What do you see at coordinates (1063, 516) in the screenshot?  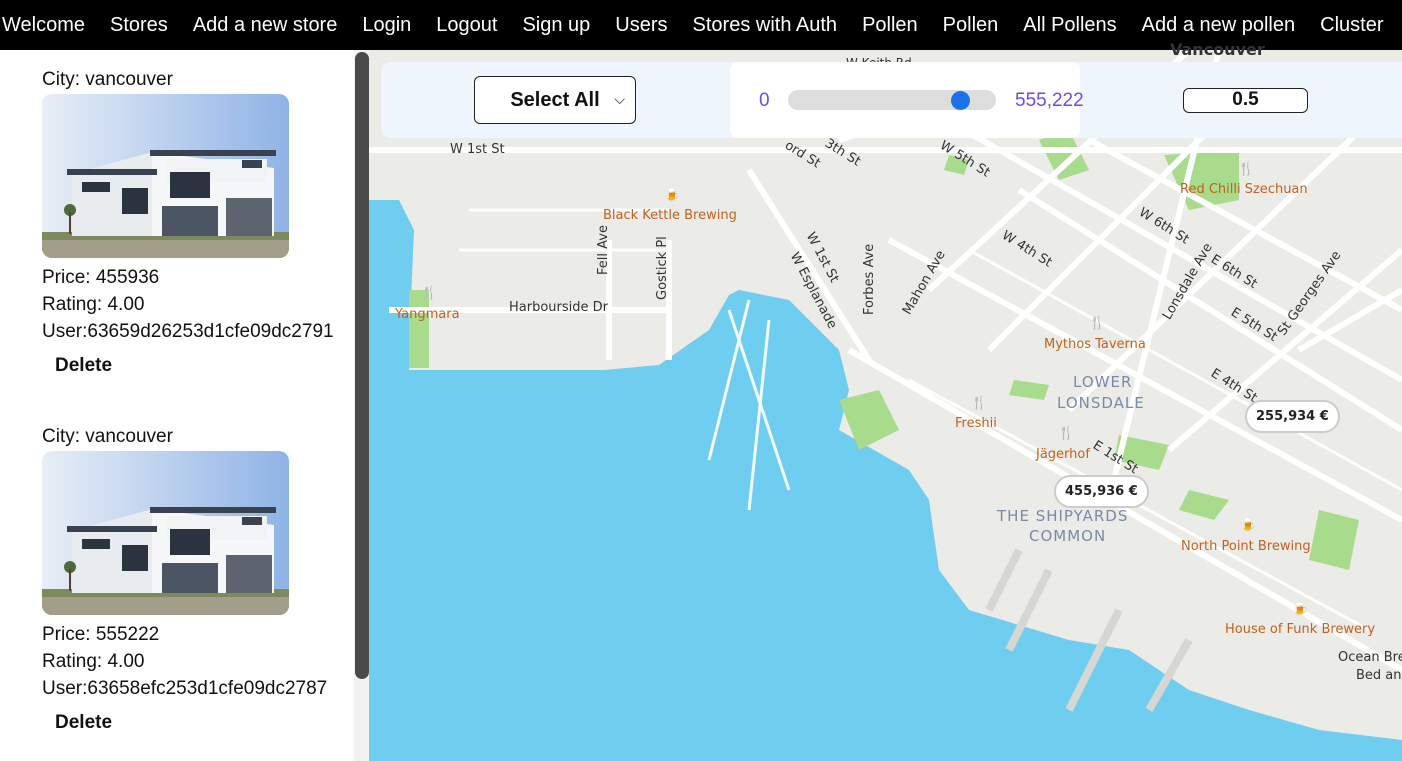 I see `area-label: THE SHIPYARDS` at bounding box center [1063, 516].